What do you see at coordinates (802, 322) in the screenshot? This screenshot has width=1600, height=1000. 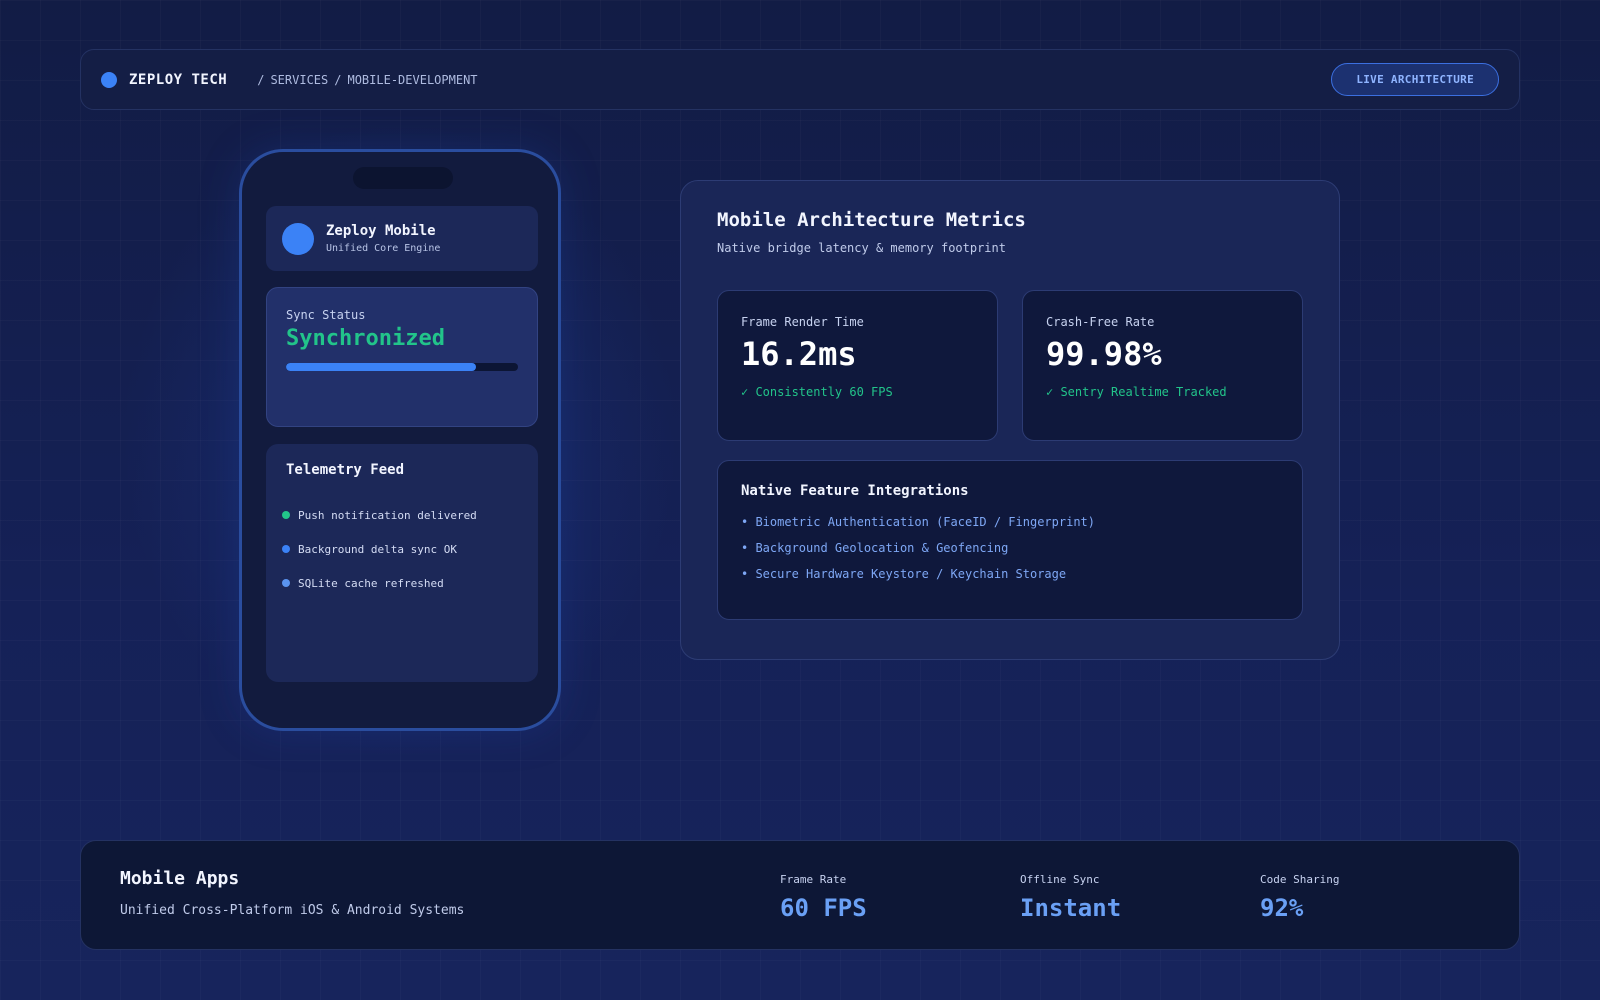 I see `metric-label: Frame Render Time` at bounding box center [802, 322].